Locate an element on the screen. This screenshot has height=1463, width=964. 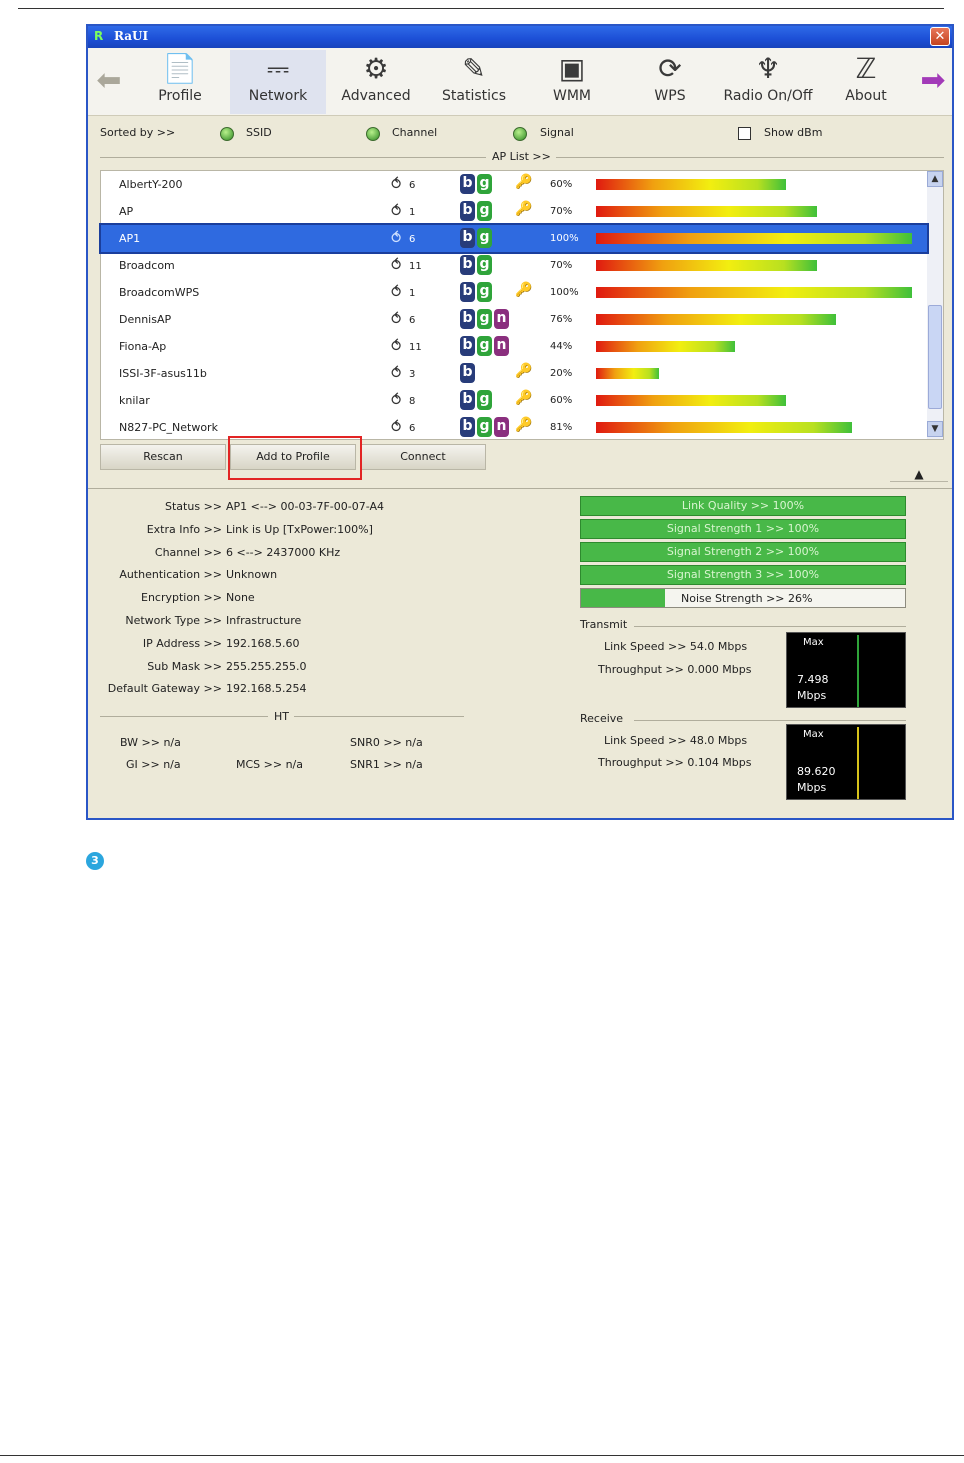
sort-signal-radio is located at coordinates (520, 134).